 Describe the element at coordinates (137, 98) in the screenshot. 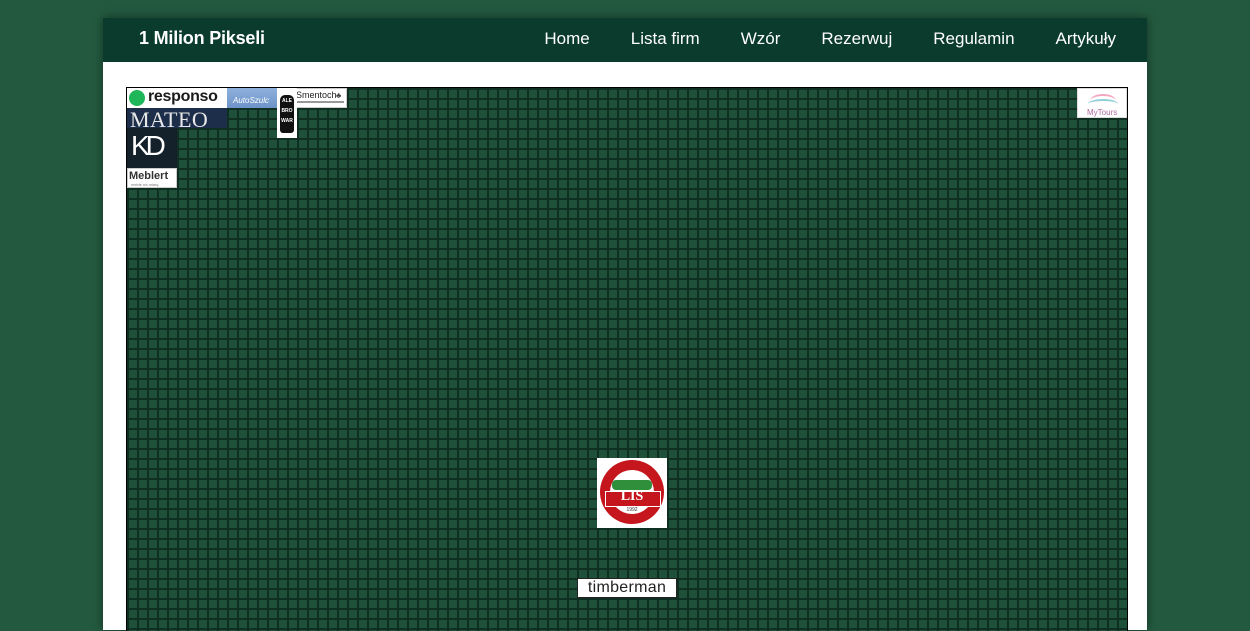

I see `responso-logo-icon` at that location.